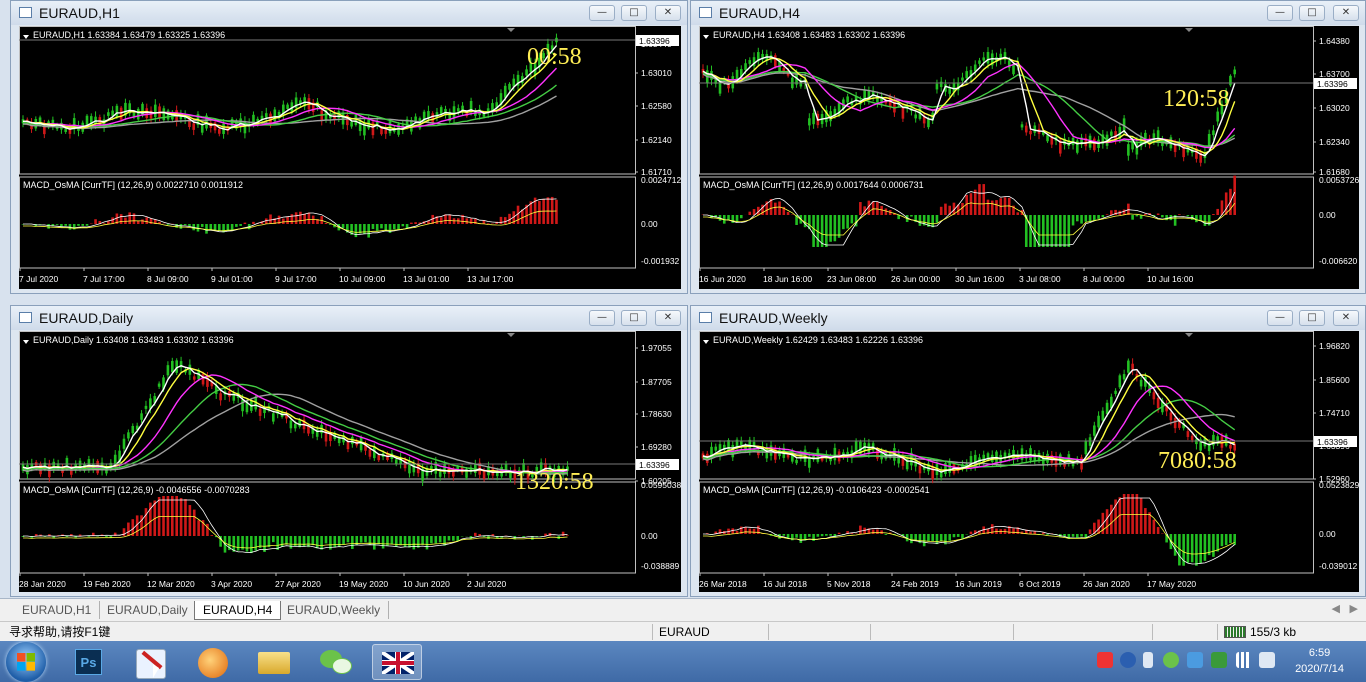 The height and width of the screenshot is (682, 1366). What do you see at coordinates (57, 610) in the screenshot?
I see `tab-euraud-h1: EURAUD,H1` at bounding box center [57, 610].